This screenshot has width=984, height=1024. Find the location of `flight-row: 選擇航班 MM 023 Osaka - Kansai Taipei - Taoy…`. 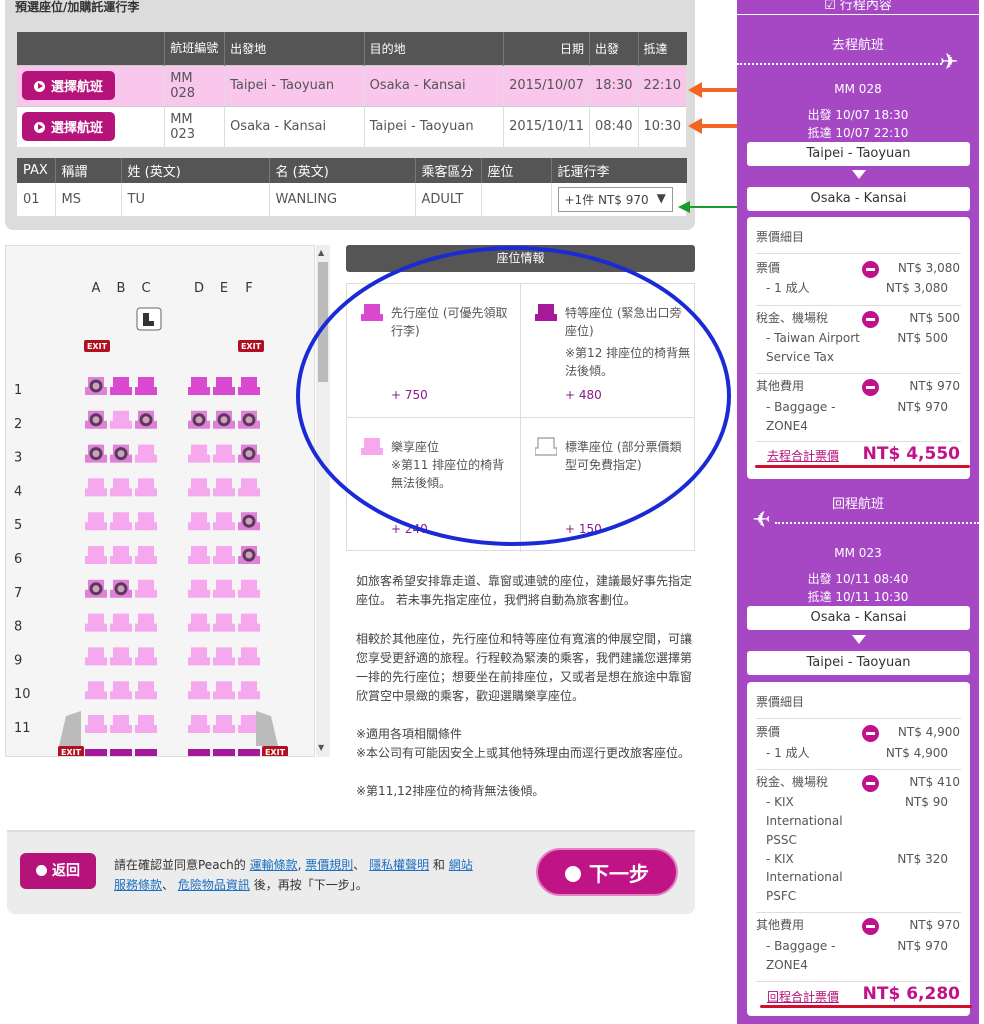

flight-row: 選擇航班 MM 023 Osaka - Kansai Taipei - Taoy… is located at coordinates (352, 126).